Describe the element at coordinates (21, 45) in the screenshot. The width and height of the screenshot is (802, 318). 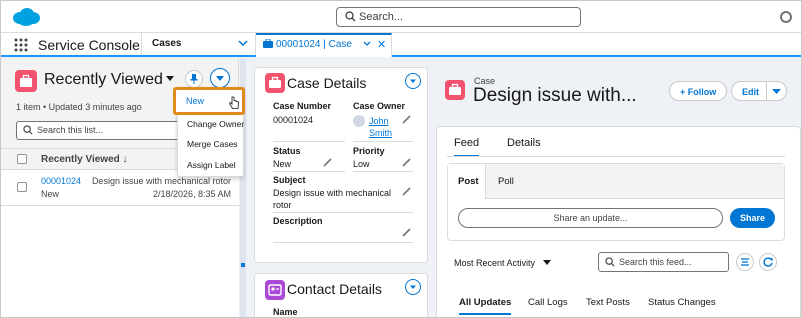
I see `app-launcher-icon` at that location.